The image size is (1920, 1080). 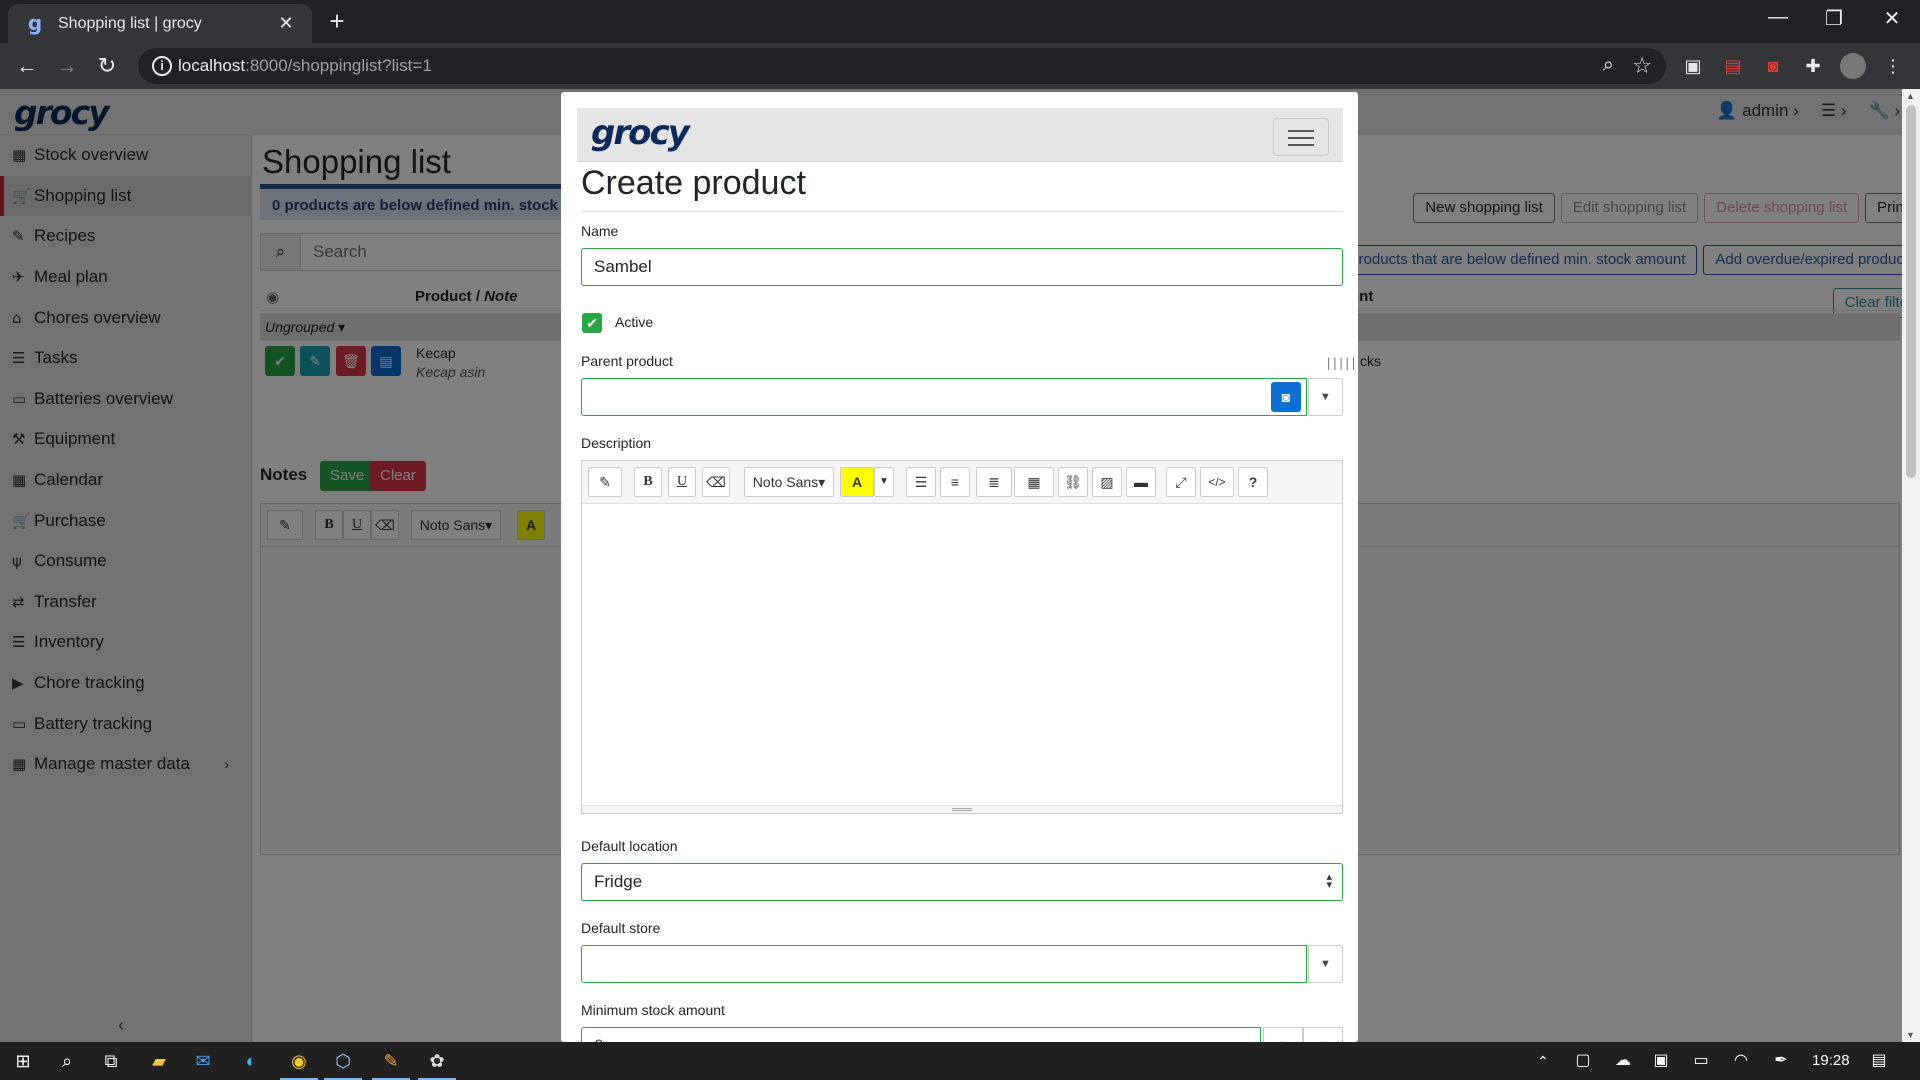 I want to click on minimum-stock-field: 0 ↑ ↓, so click(x=962, y=1034).